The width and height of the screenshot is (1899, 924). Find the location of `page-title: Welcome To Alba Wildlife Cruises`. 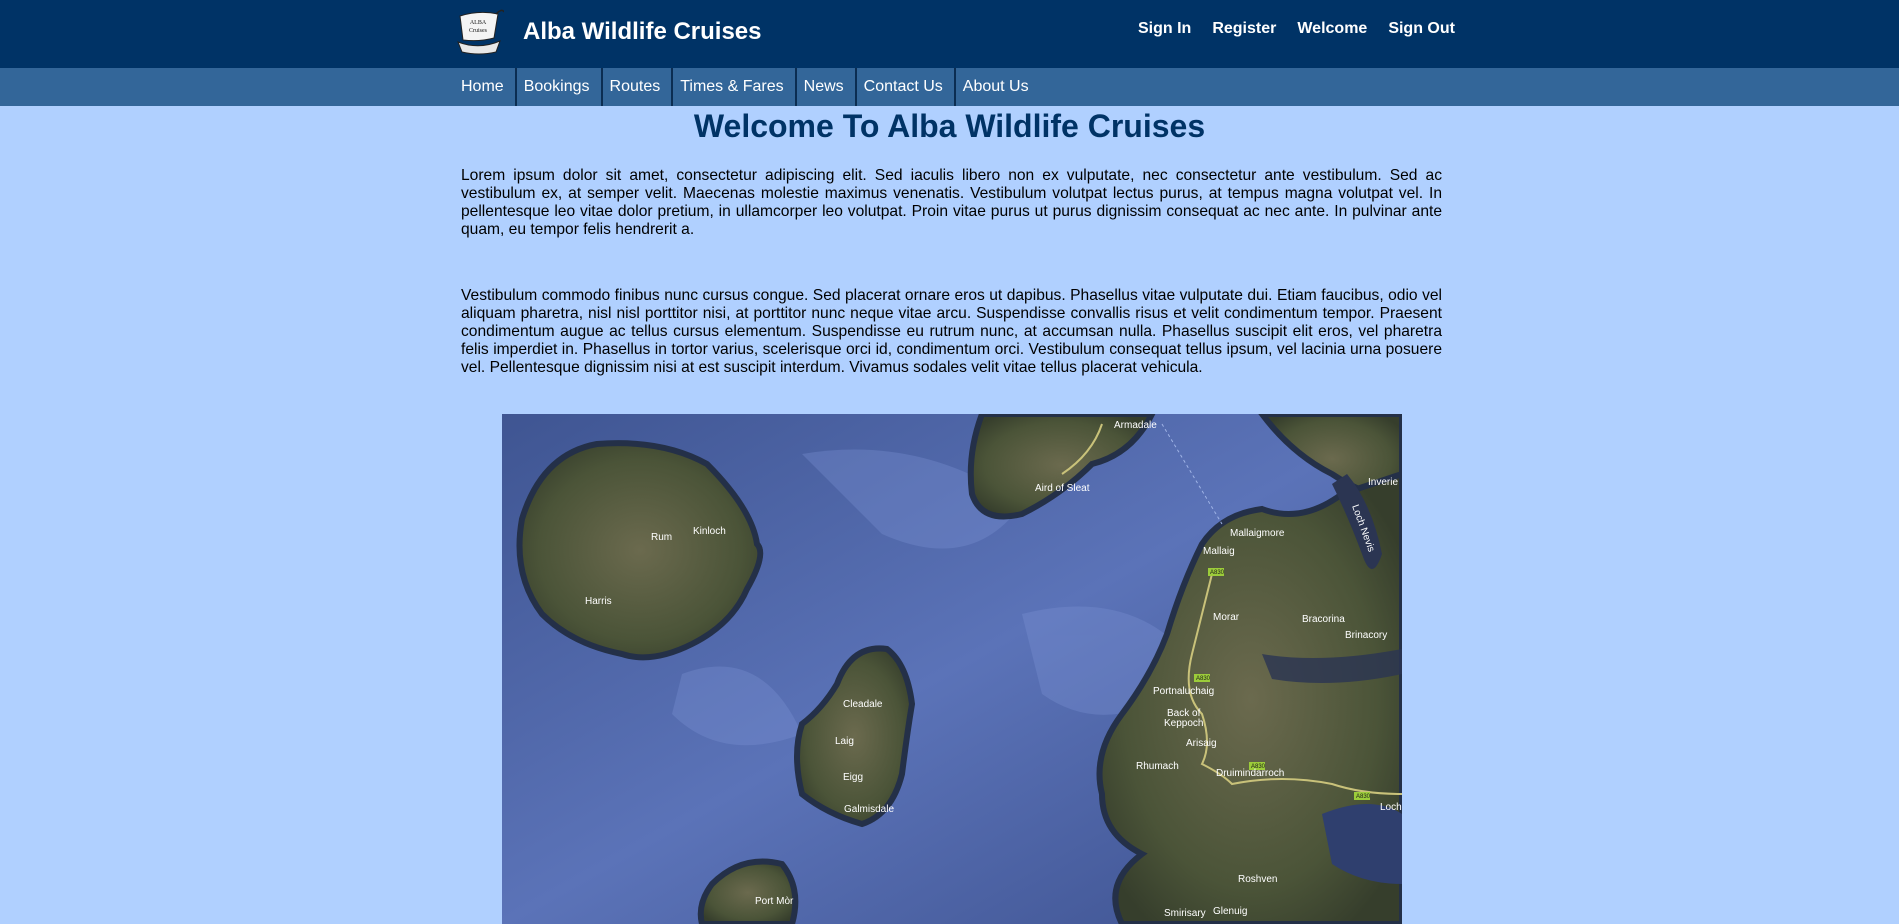

page-title: Welcome To Alba Wildlife Cruises is located at coordinates (949, 126).